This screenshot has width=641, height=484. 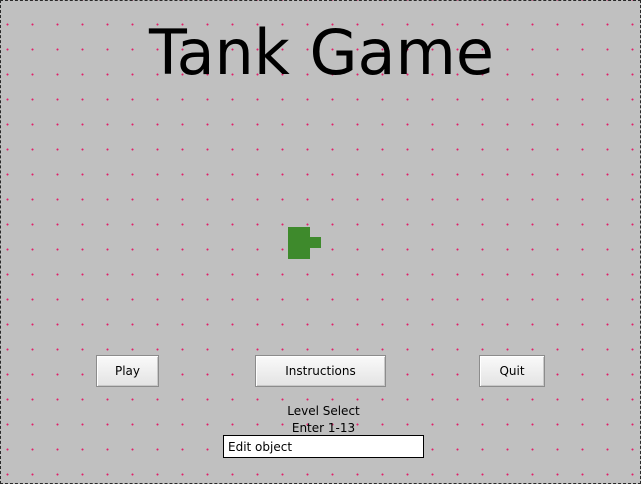 I want to click on tank-barrel, so click(x=315, y=242).